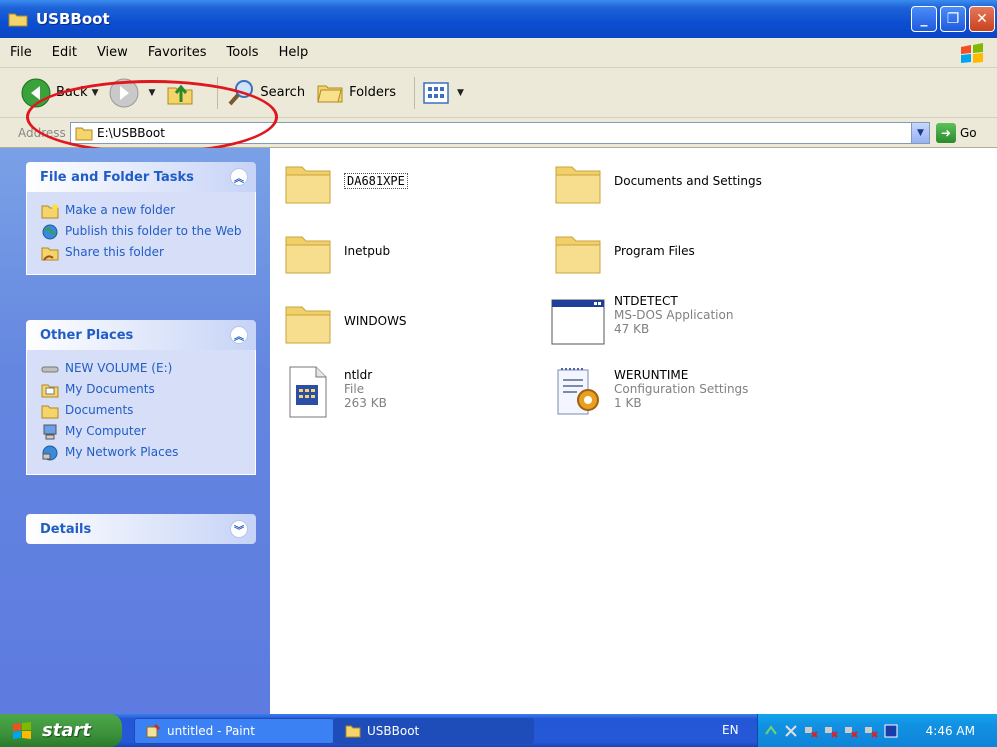 The height and width of the screenshot is (747, 997). Describe the element at coordinates (334, 252) in the screenshot. I see `file-item-folder: Inetpub` at that location.